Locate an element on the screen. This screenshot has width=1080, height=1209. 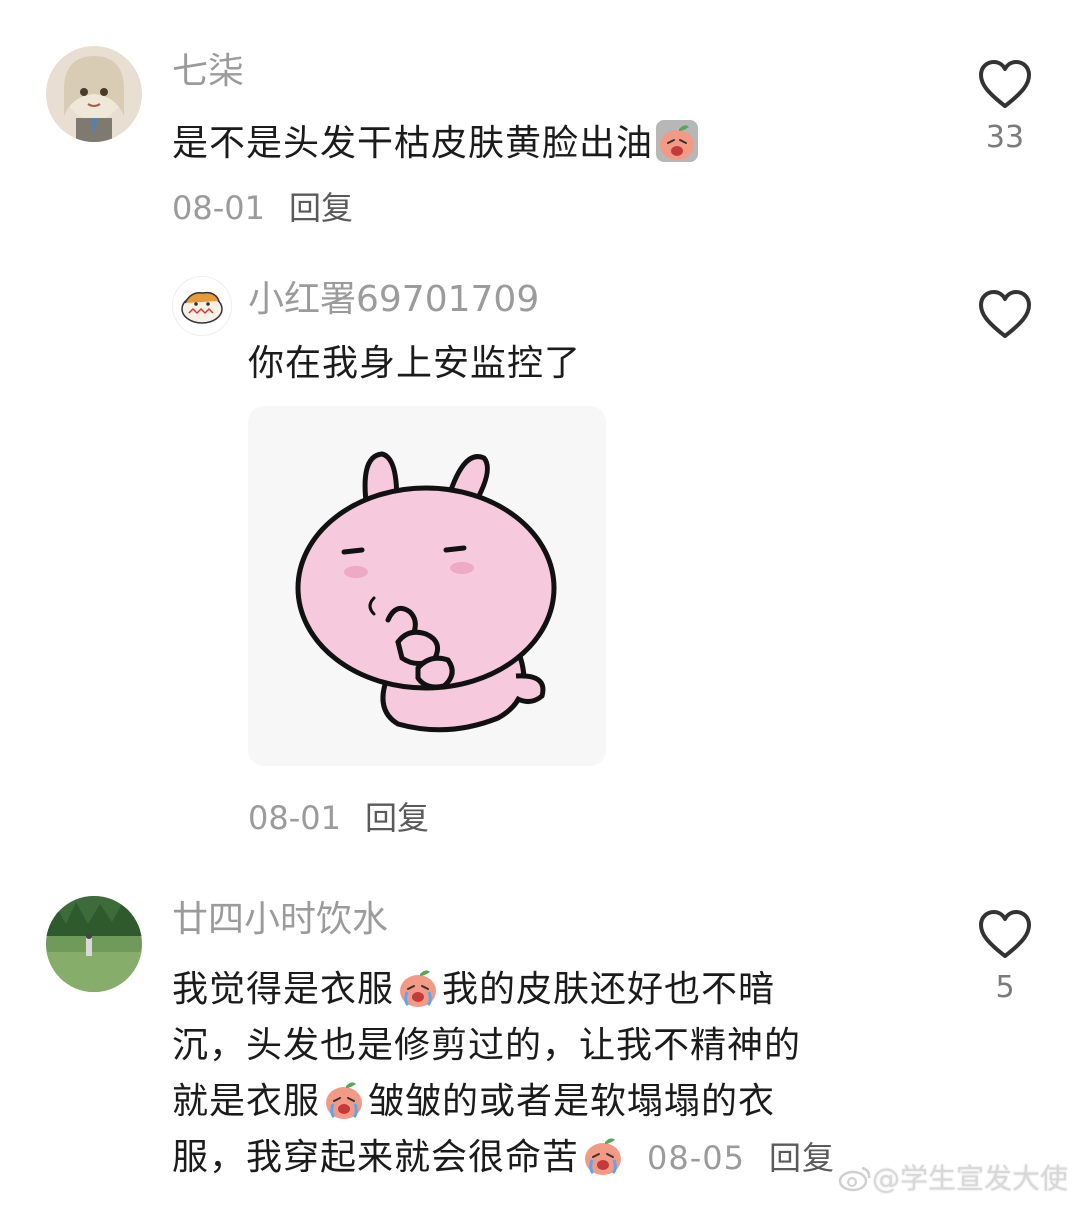
comment-text-segment: 是不是头发干枯皮肤黄脸出油 is located at coordinates (413, 143).